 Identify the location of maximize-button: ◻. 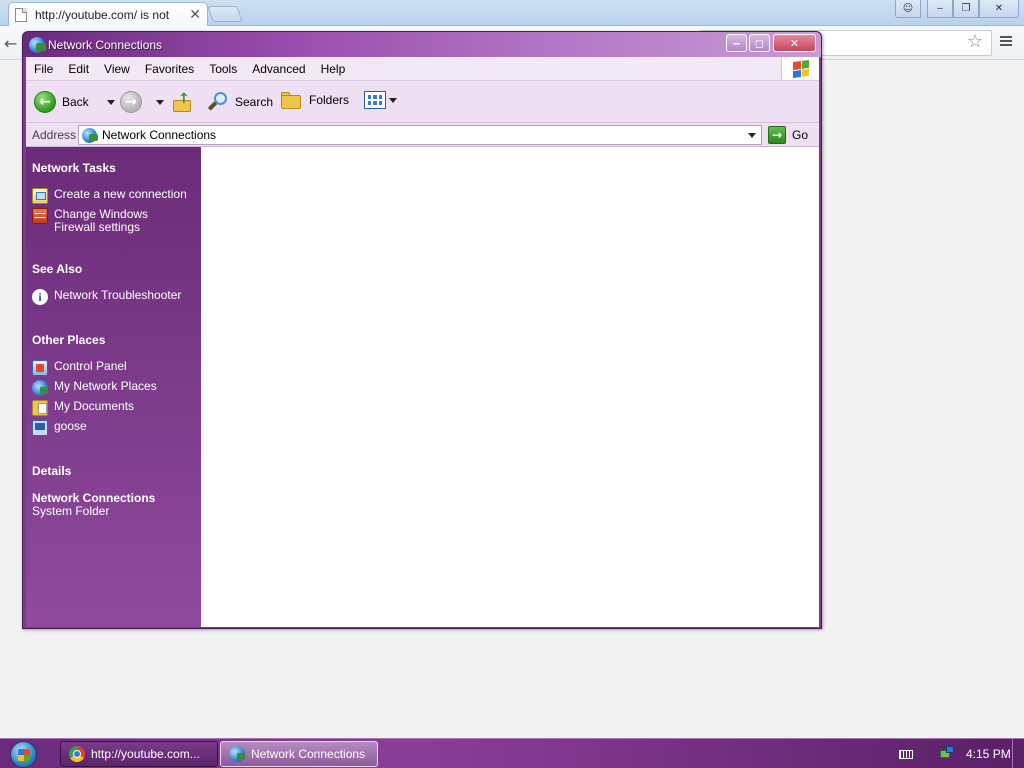
(759, 43).